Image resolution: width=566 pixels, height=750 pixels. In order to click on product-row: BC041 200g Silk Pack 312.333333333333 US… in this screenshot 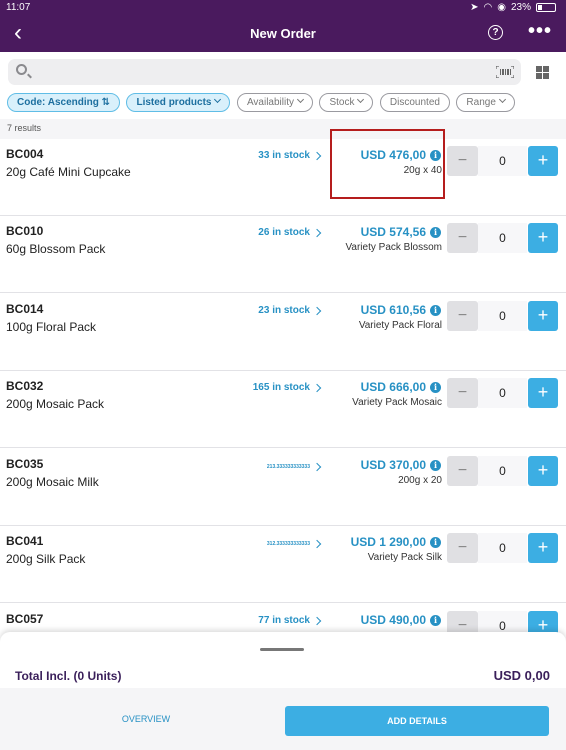, I will do `click(283, 564)`.